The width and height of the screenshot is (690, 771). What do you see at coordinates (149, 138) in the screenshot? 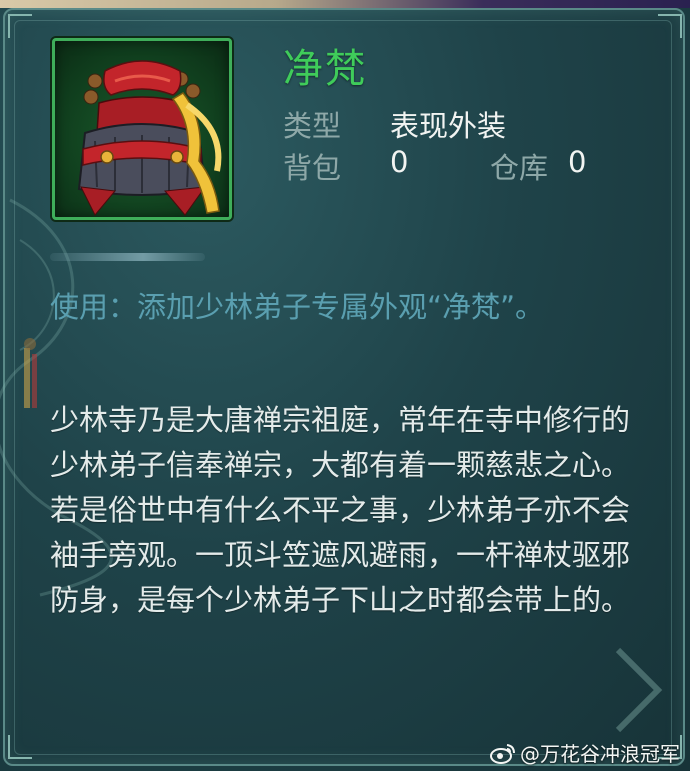
I see `shaolin-hat-icon` at bounding box center [149, 138].